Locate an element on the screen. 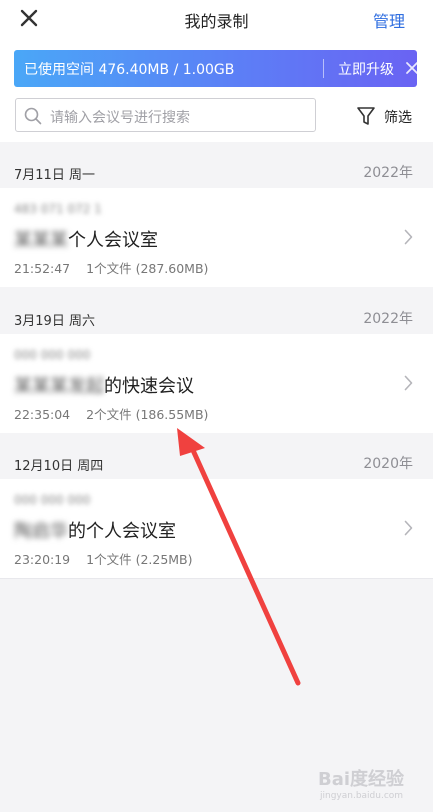 This screenshot has width=433, height=812. search-placeholder: 请输入会议号进行搜索 is located at coordinates (120, 118).